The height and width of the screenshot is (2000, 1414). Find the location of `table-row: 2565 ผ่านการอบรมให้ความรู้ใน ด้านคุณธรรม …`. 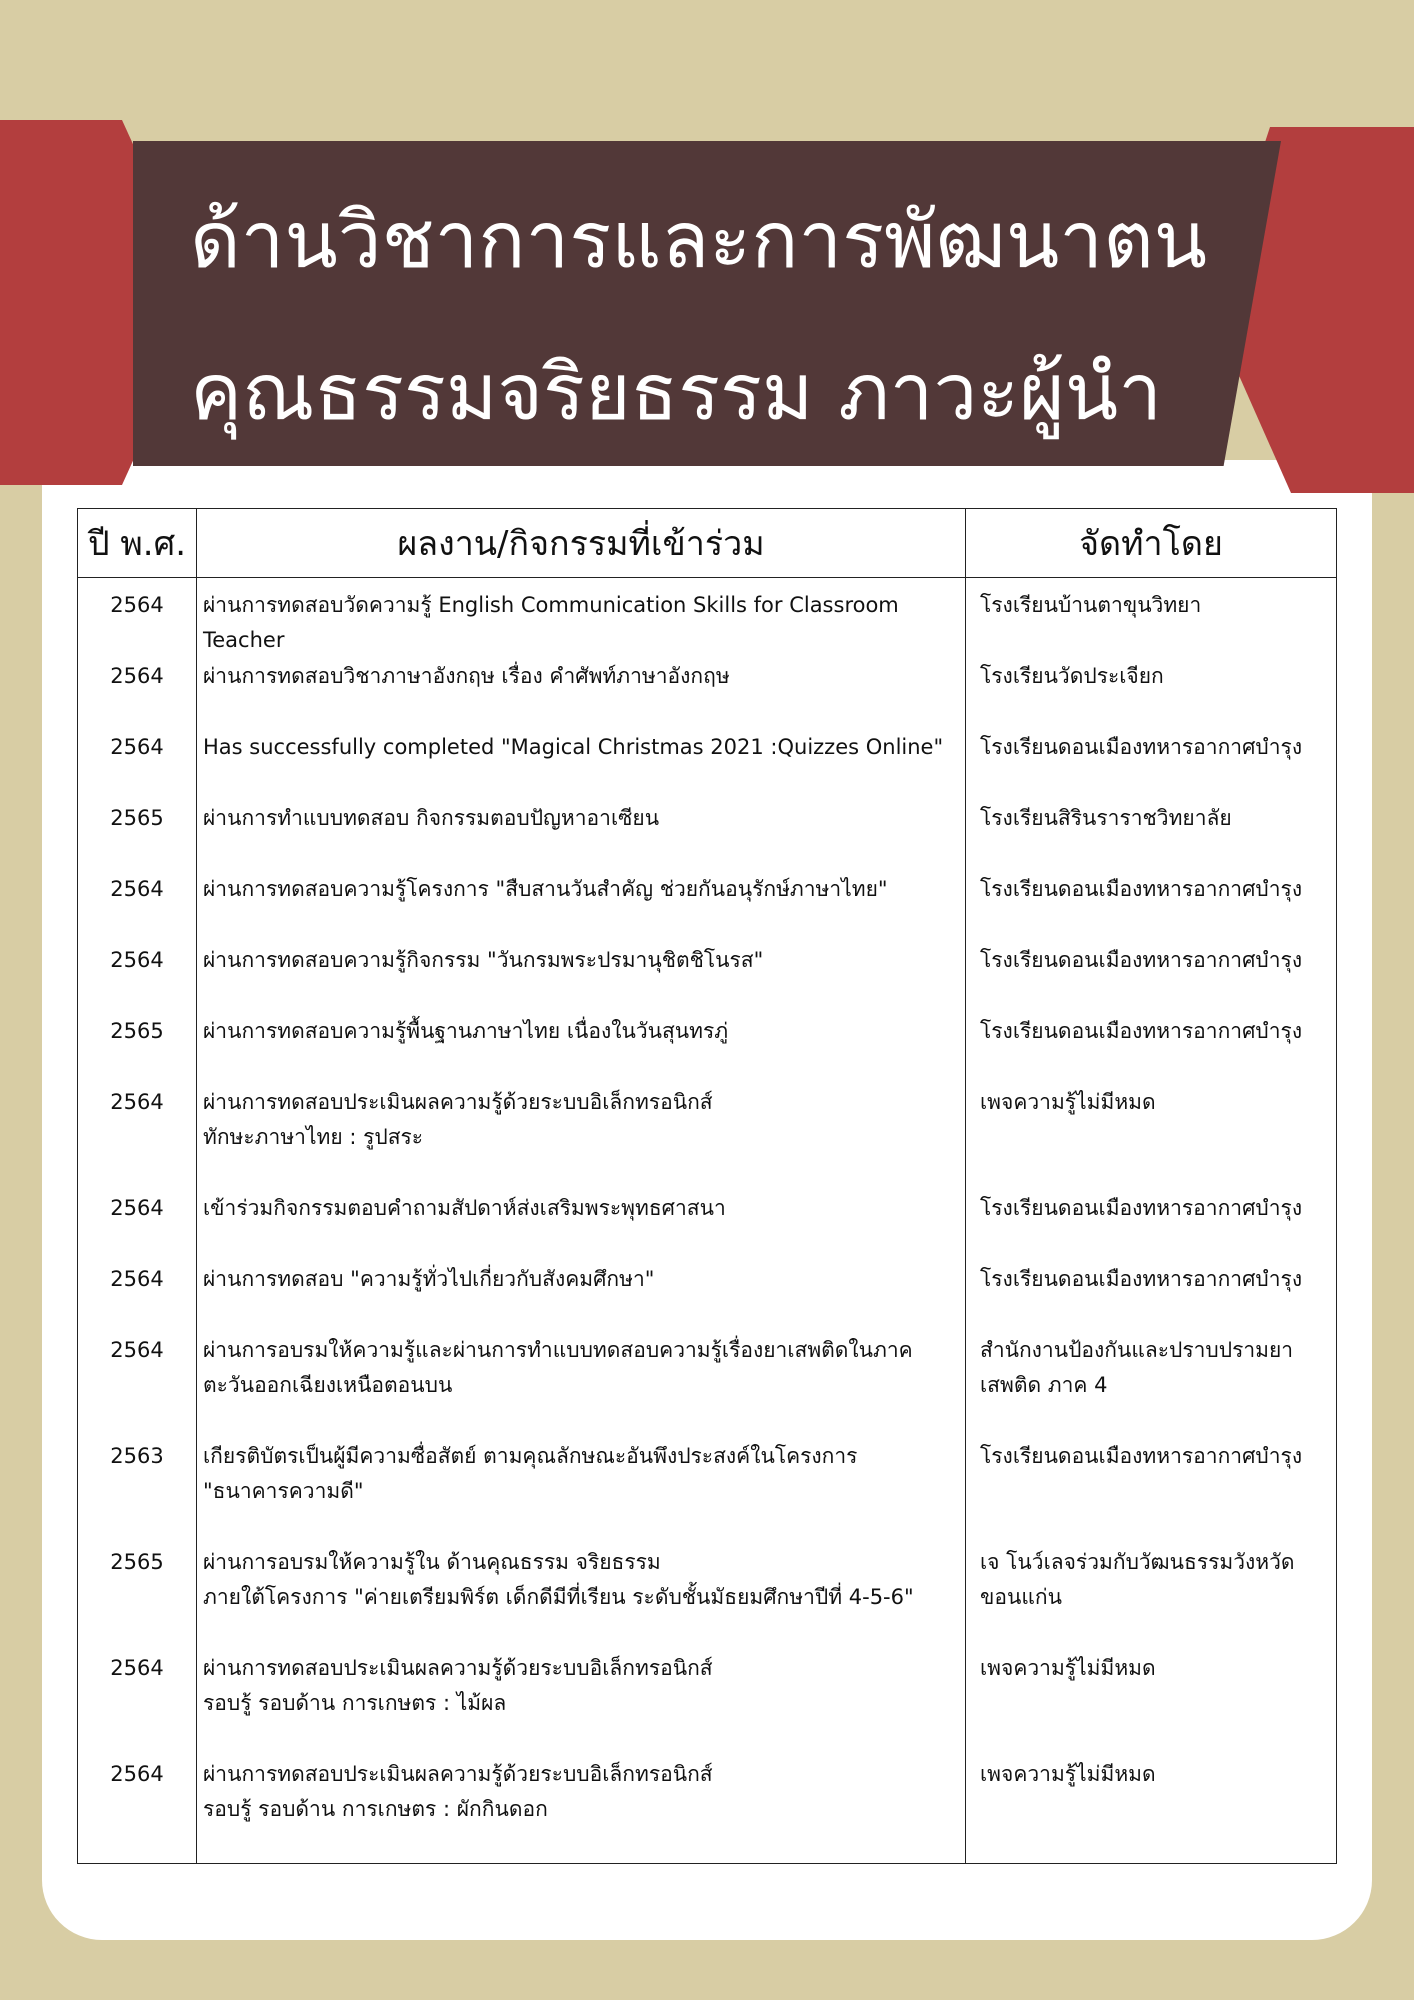

table-row: 2565 ผ่านการอบรมให้ความรู้ใน ด้านคุณธรรม … is located at coordinates (707, 1598).